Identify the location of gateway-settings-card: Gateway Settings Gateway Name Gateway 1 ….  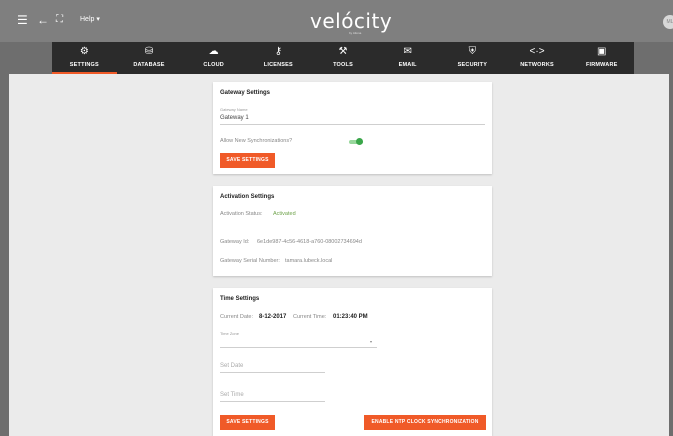
(352, 128).